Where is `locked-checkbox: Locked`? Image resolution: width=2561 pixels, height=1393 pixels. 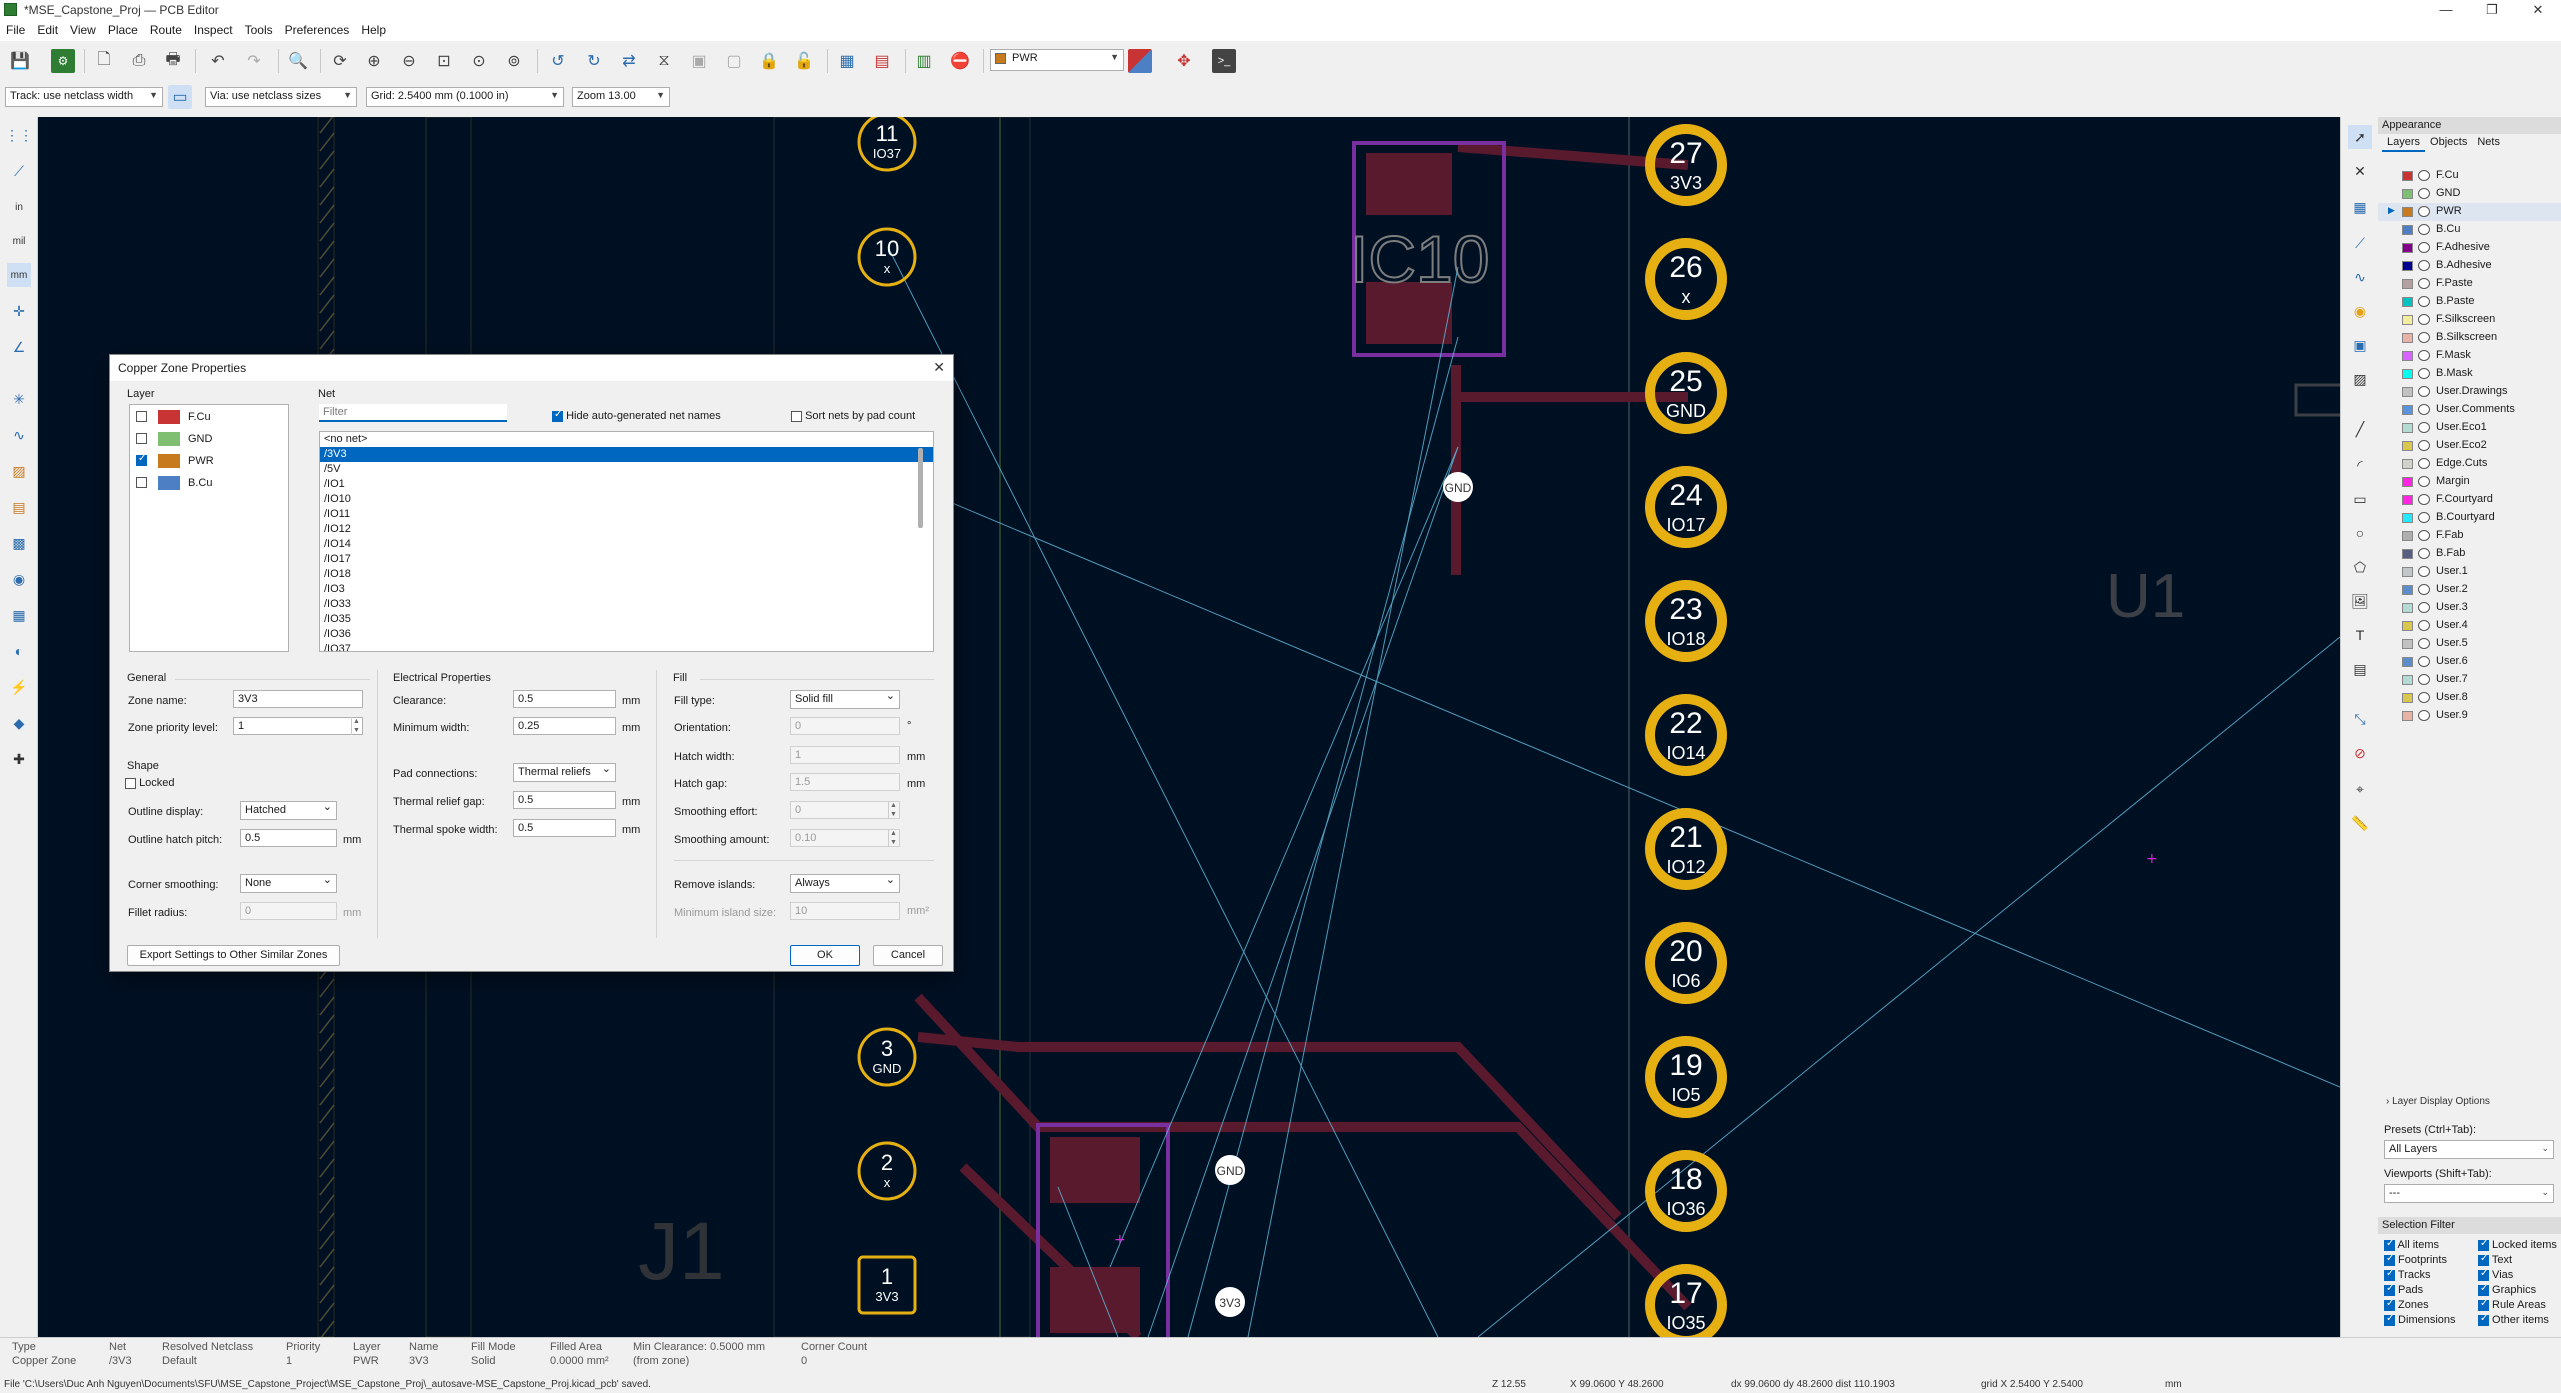
locked-checkbox: Locked is located at coordinates (150, 783).